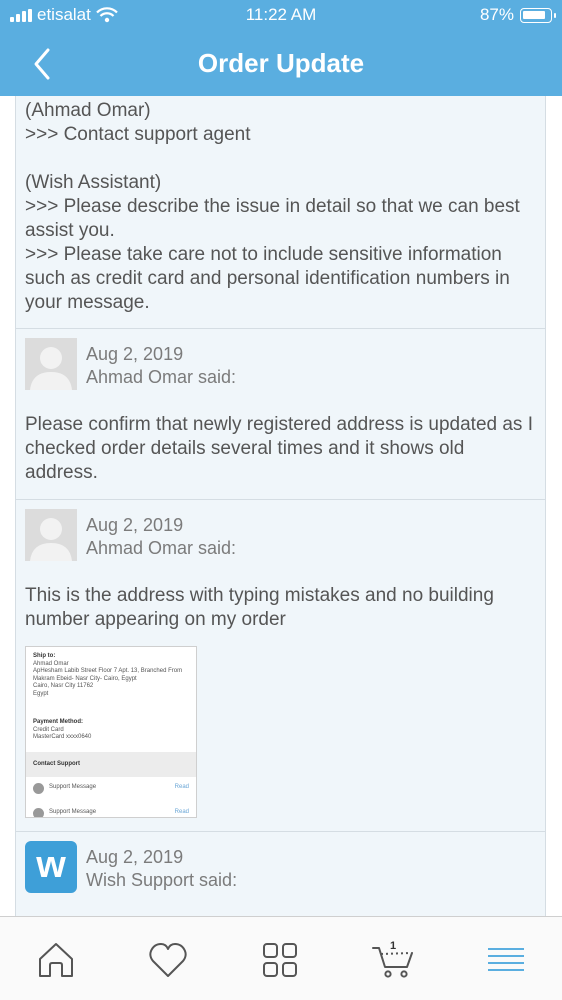 This screenshot has width=562, height=1000. What do you see at coordinates (496, 14) in the screenshot?
I see `battery-percent: 87%` at bounding box center [496, 14].